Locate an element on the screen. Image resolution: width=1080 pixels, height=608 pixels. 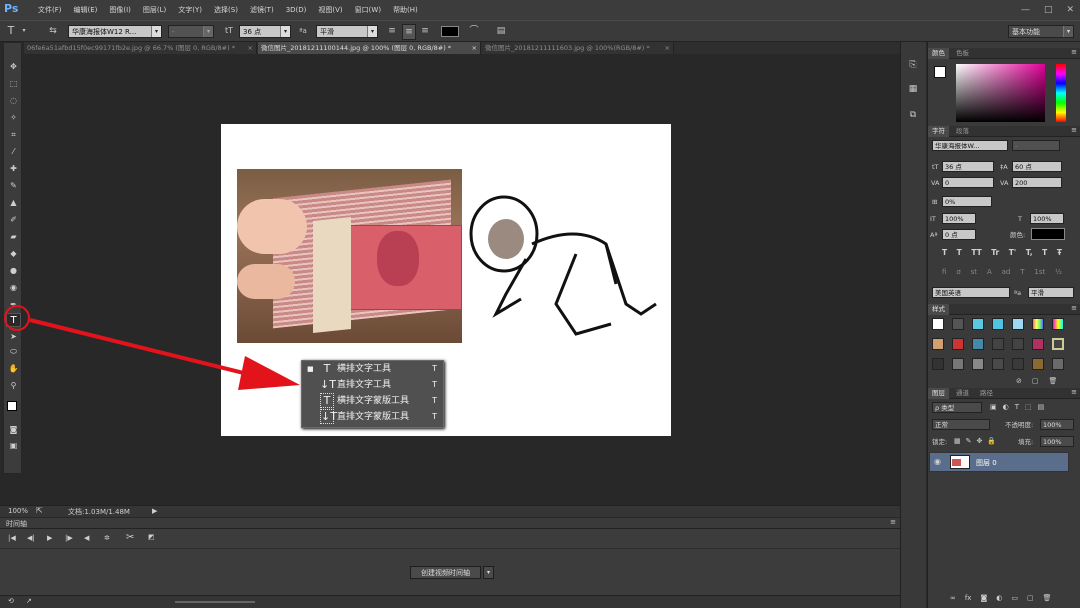
proportional-spacing-select: 0% is located at coordinates (967, 201).